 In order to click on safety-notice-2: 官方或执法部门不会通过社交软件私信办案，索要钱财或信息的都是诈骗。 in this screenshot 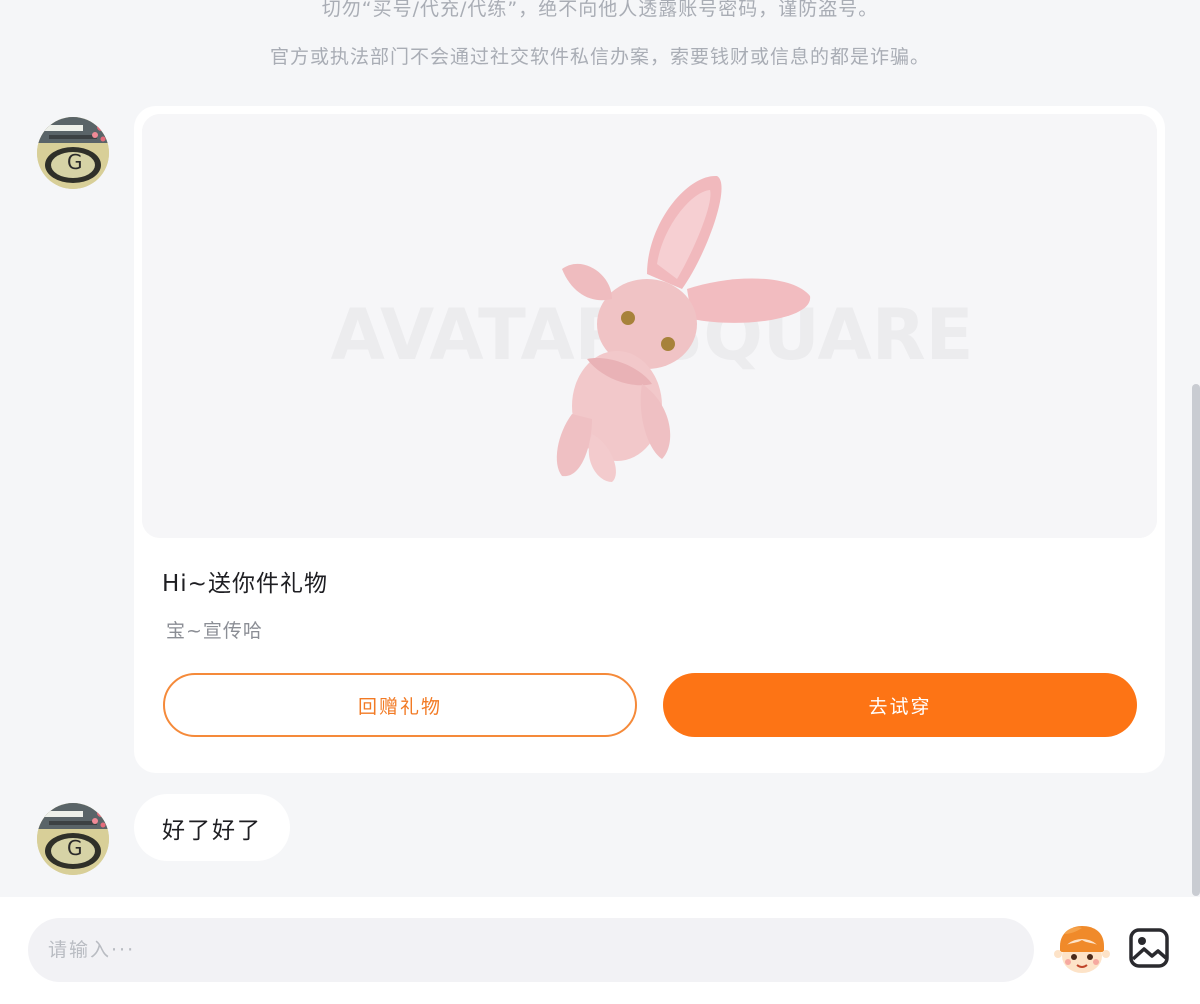, I will do `click(599, 57)`.